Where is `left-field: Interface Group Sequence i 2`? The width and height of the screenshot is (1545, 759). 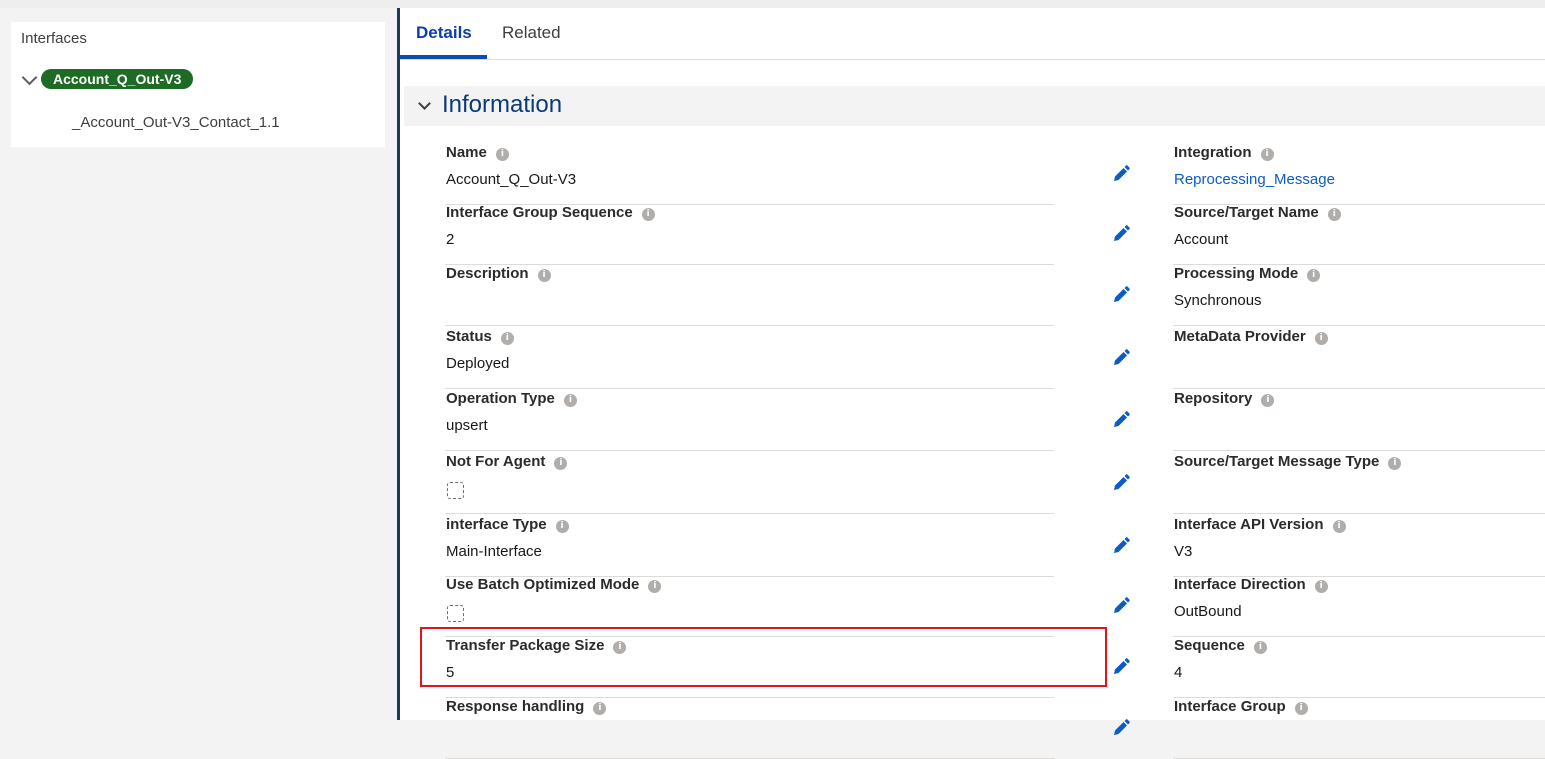 left-field: Interface Group Sequence i 2 is located at coordinates (787, 234).